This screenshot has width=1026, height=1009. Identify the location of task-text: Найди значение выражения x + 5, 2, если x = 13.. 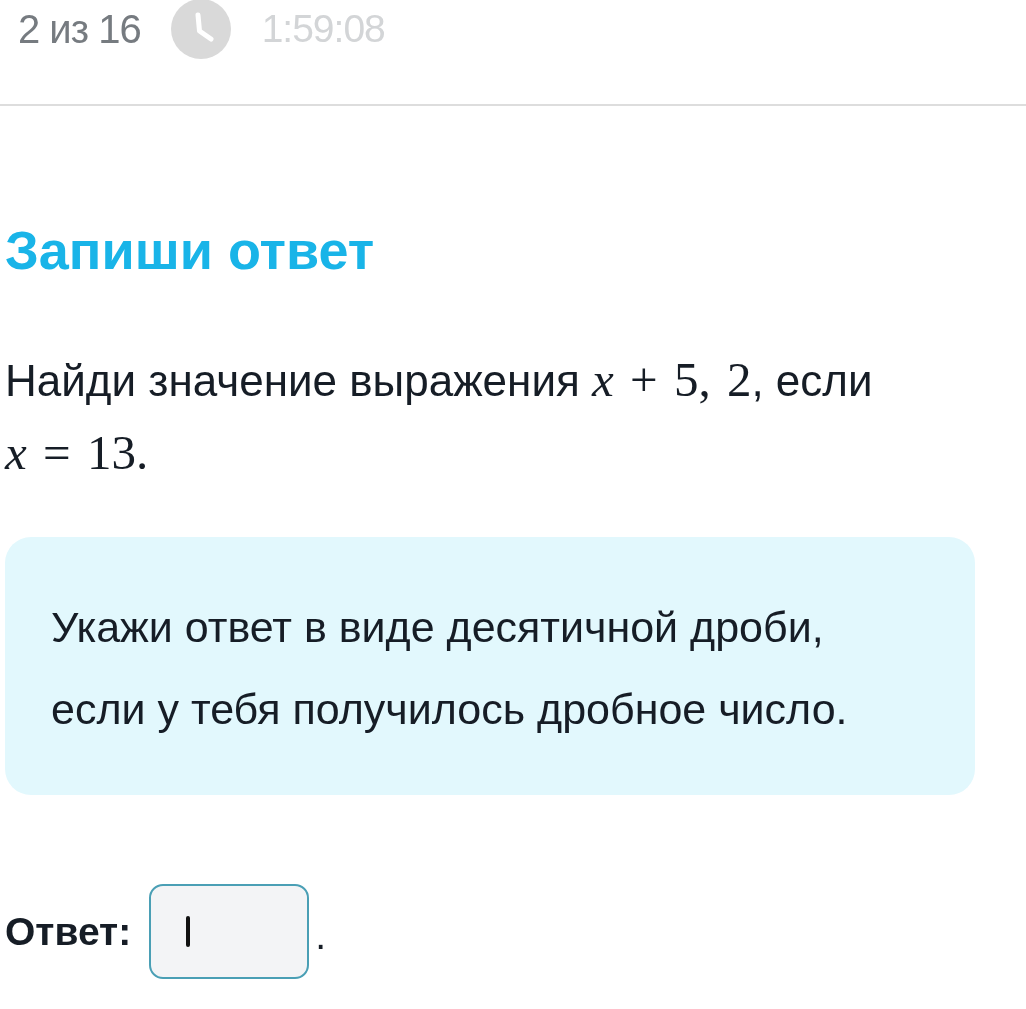
(439, 416).